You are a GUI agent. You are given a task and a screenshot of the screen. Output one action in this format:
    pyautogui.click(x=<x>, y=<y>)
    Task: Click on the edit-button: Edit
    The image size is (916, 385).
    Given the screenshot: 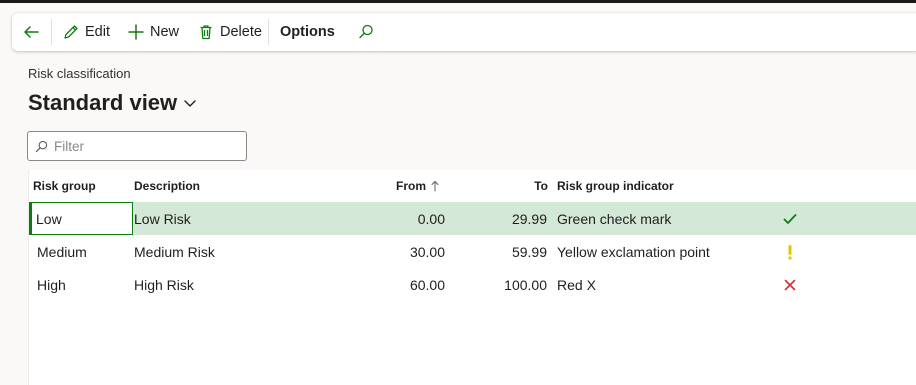 What is the action you would take?
    pyautogui.click(x=86, y=32)
    